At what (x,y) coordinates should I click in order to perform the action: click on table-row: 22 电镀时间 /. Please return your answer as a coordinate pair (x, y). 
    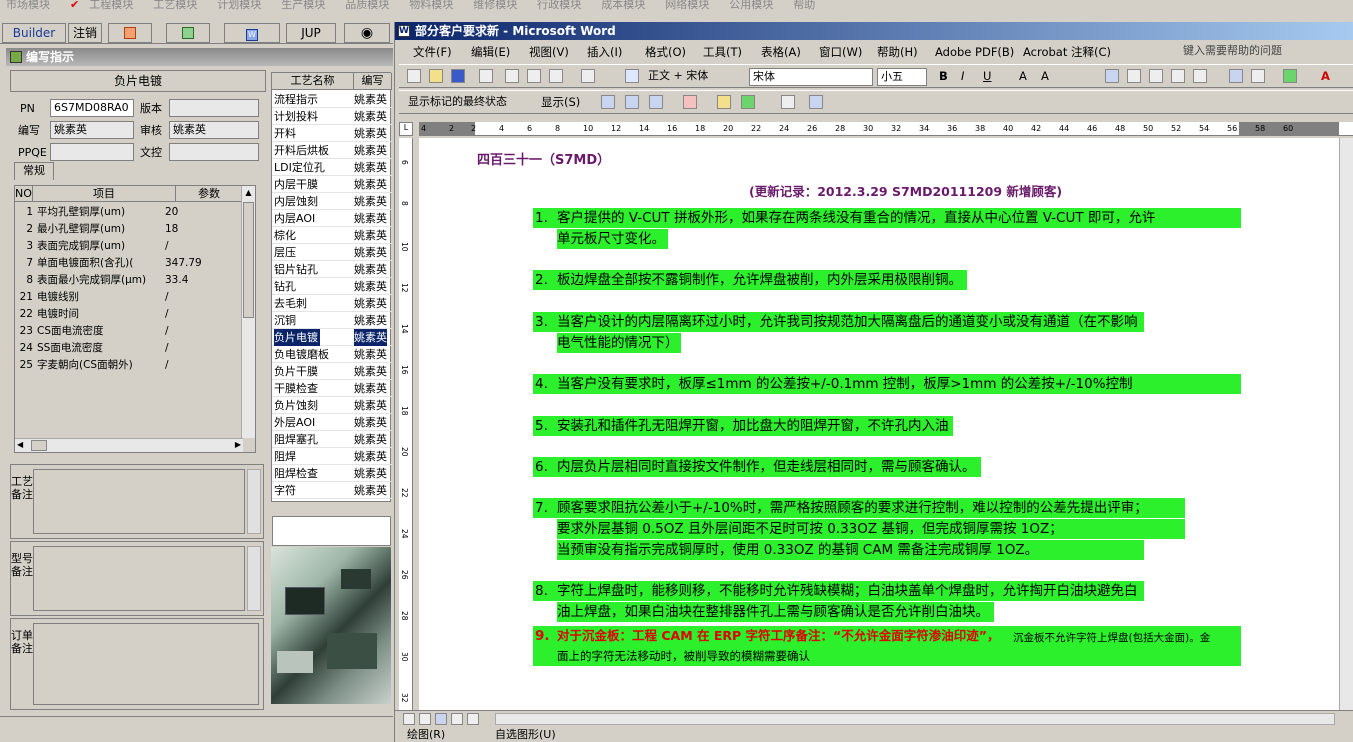
    Looking at the image, I should click on (129, 314).